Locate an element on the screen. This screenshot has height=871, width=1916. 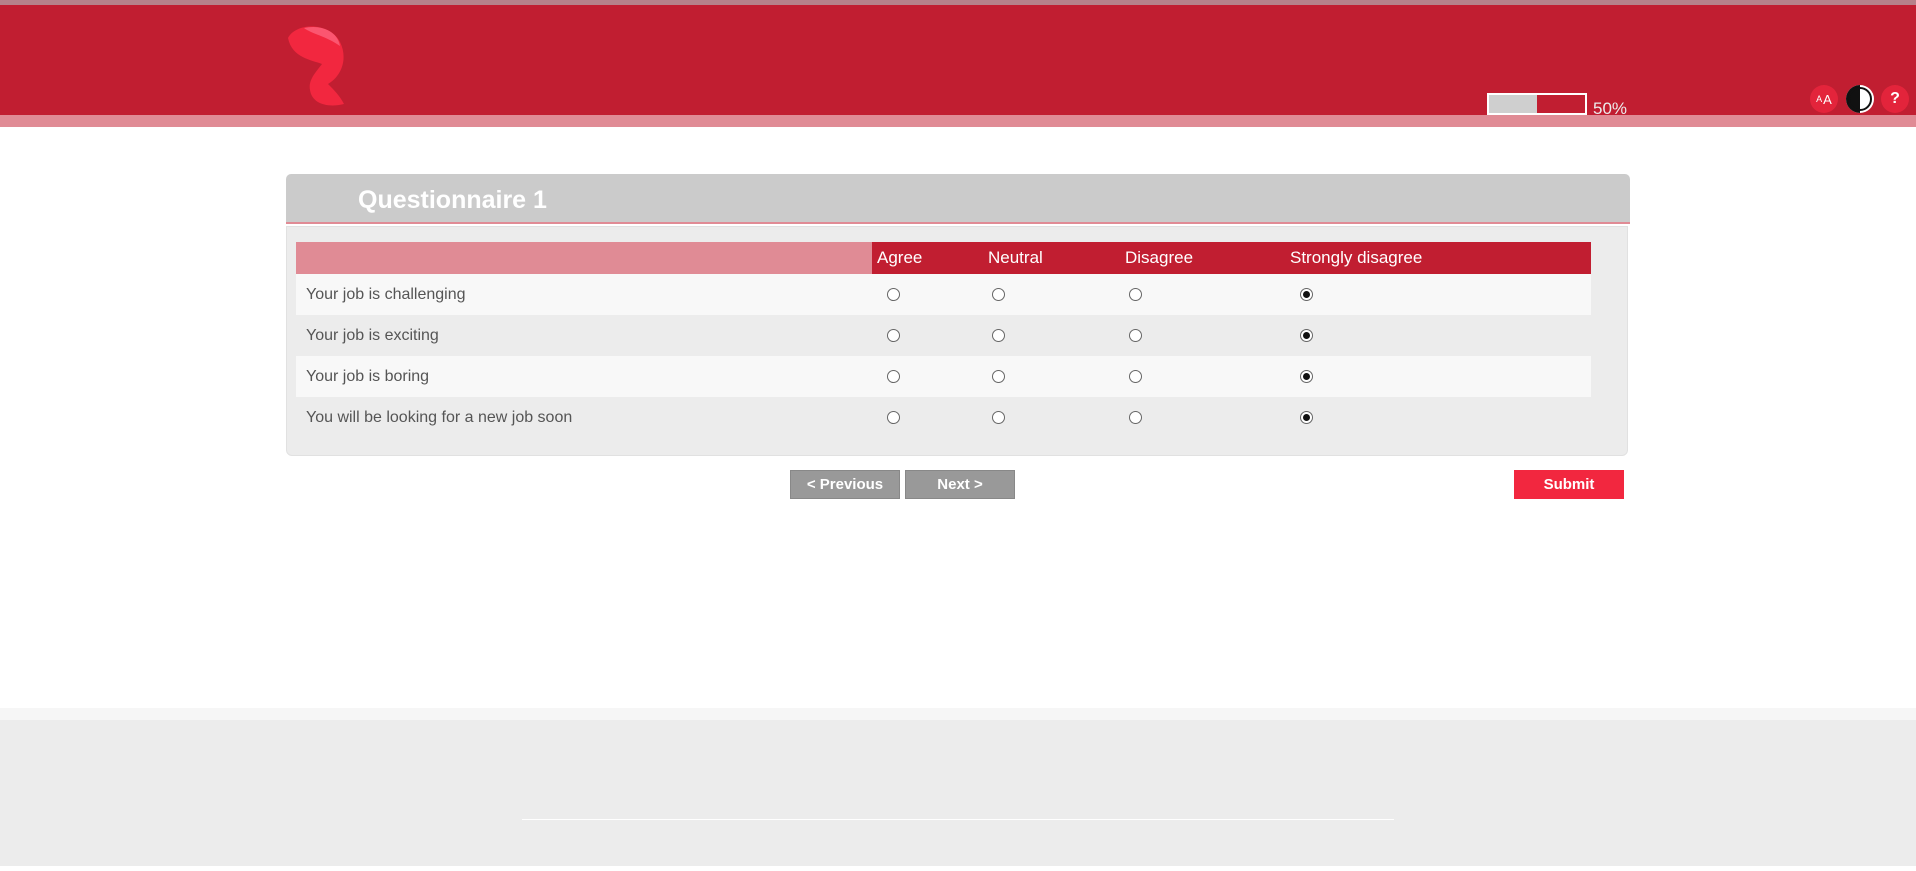
column-header-strongly-disagree: Strongly disagree is located at coordinates (1440, 258).